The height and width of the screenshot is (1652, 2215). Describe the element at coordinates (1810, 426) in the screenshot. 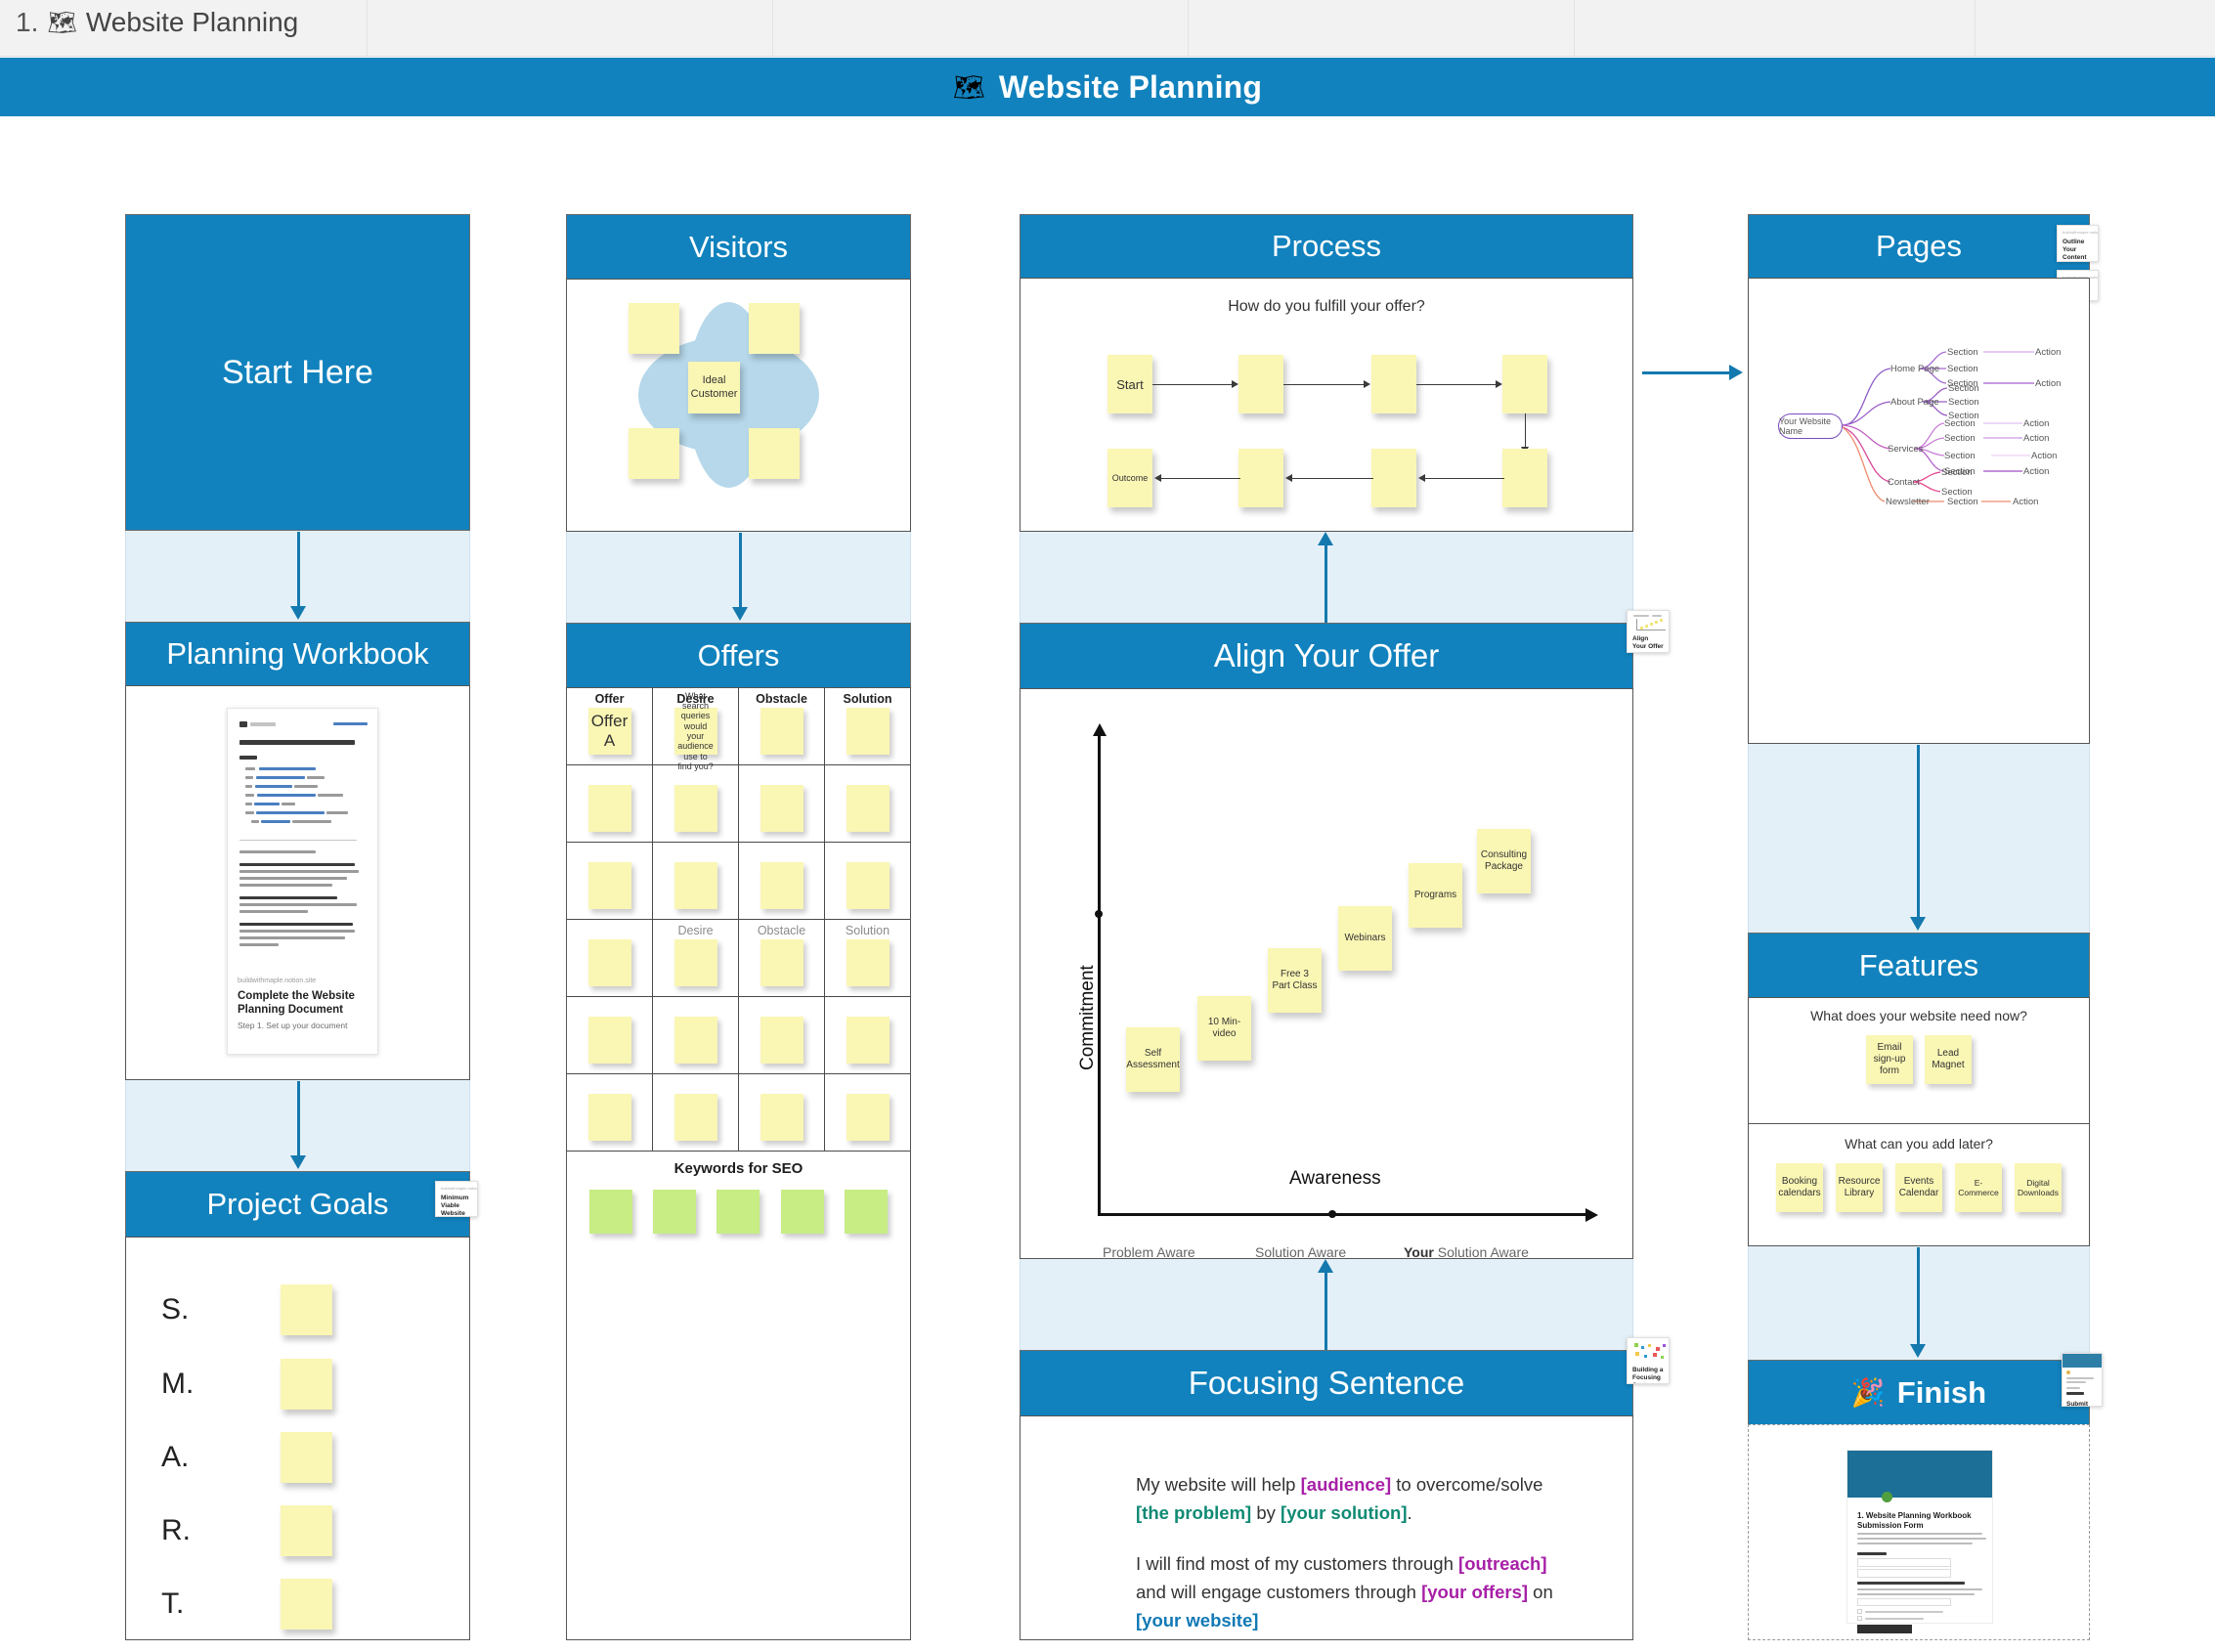

I see `mindmap-root: Your Website Name` at that location.